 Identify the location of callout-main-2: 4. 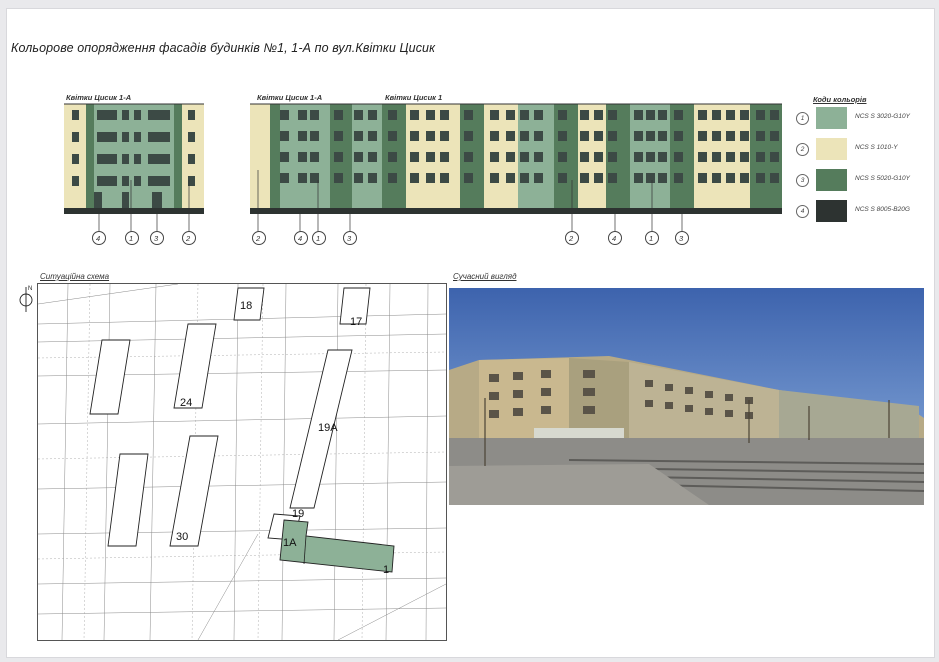
(300, 238).